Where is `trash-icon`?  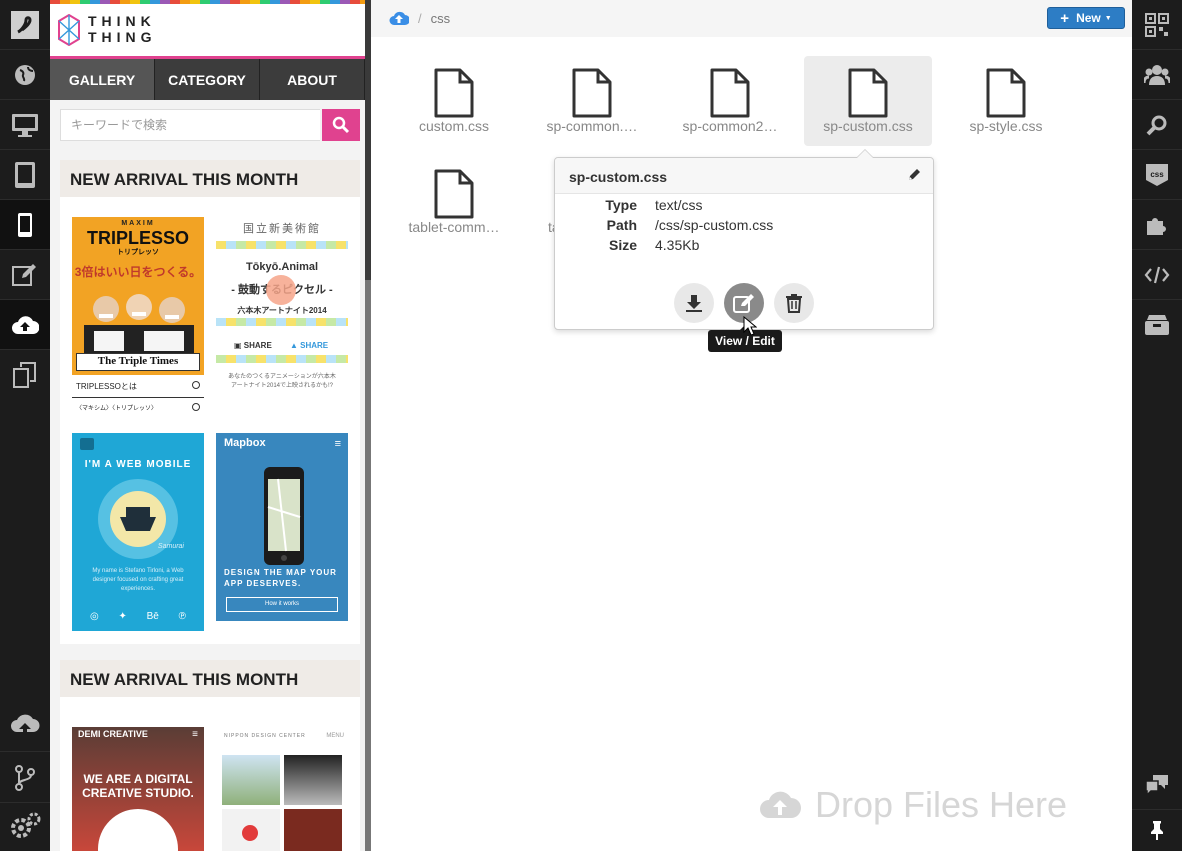 trash-icon is located at coordinates (794, 303).